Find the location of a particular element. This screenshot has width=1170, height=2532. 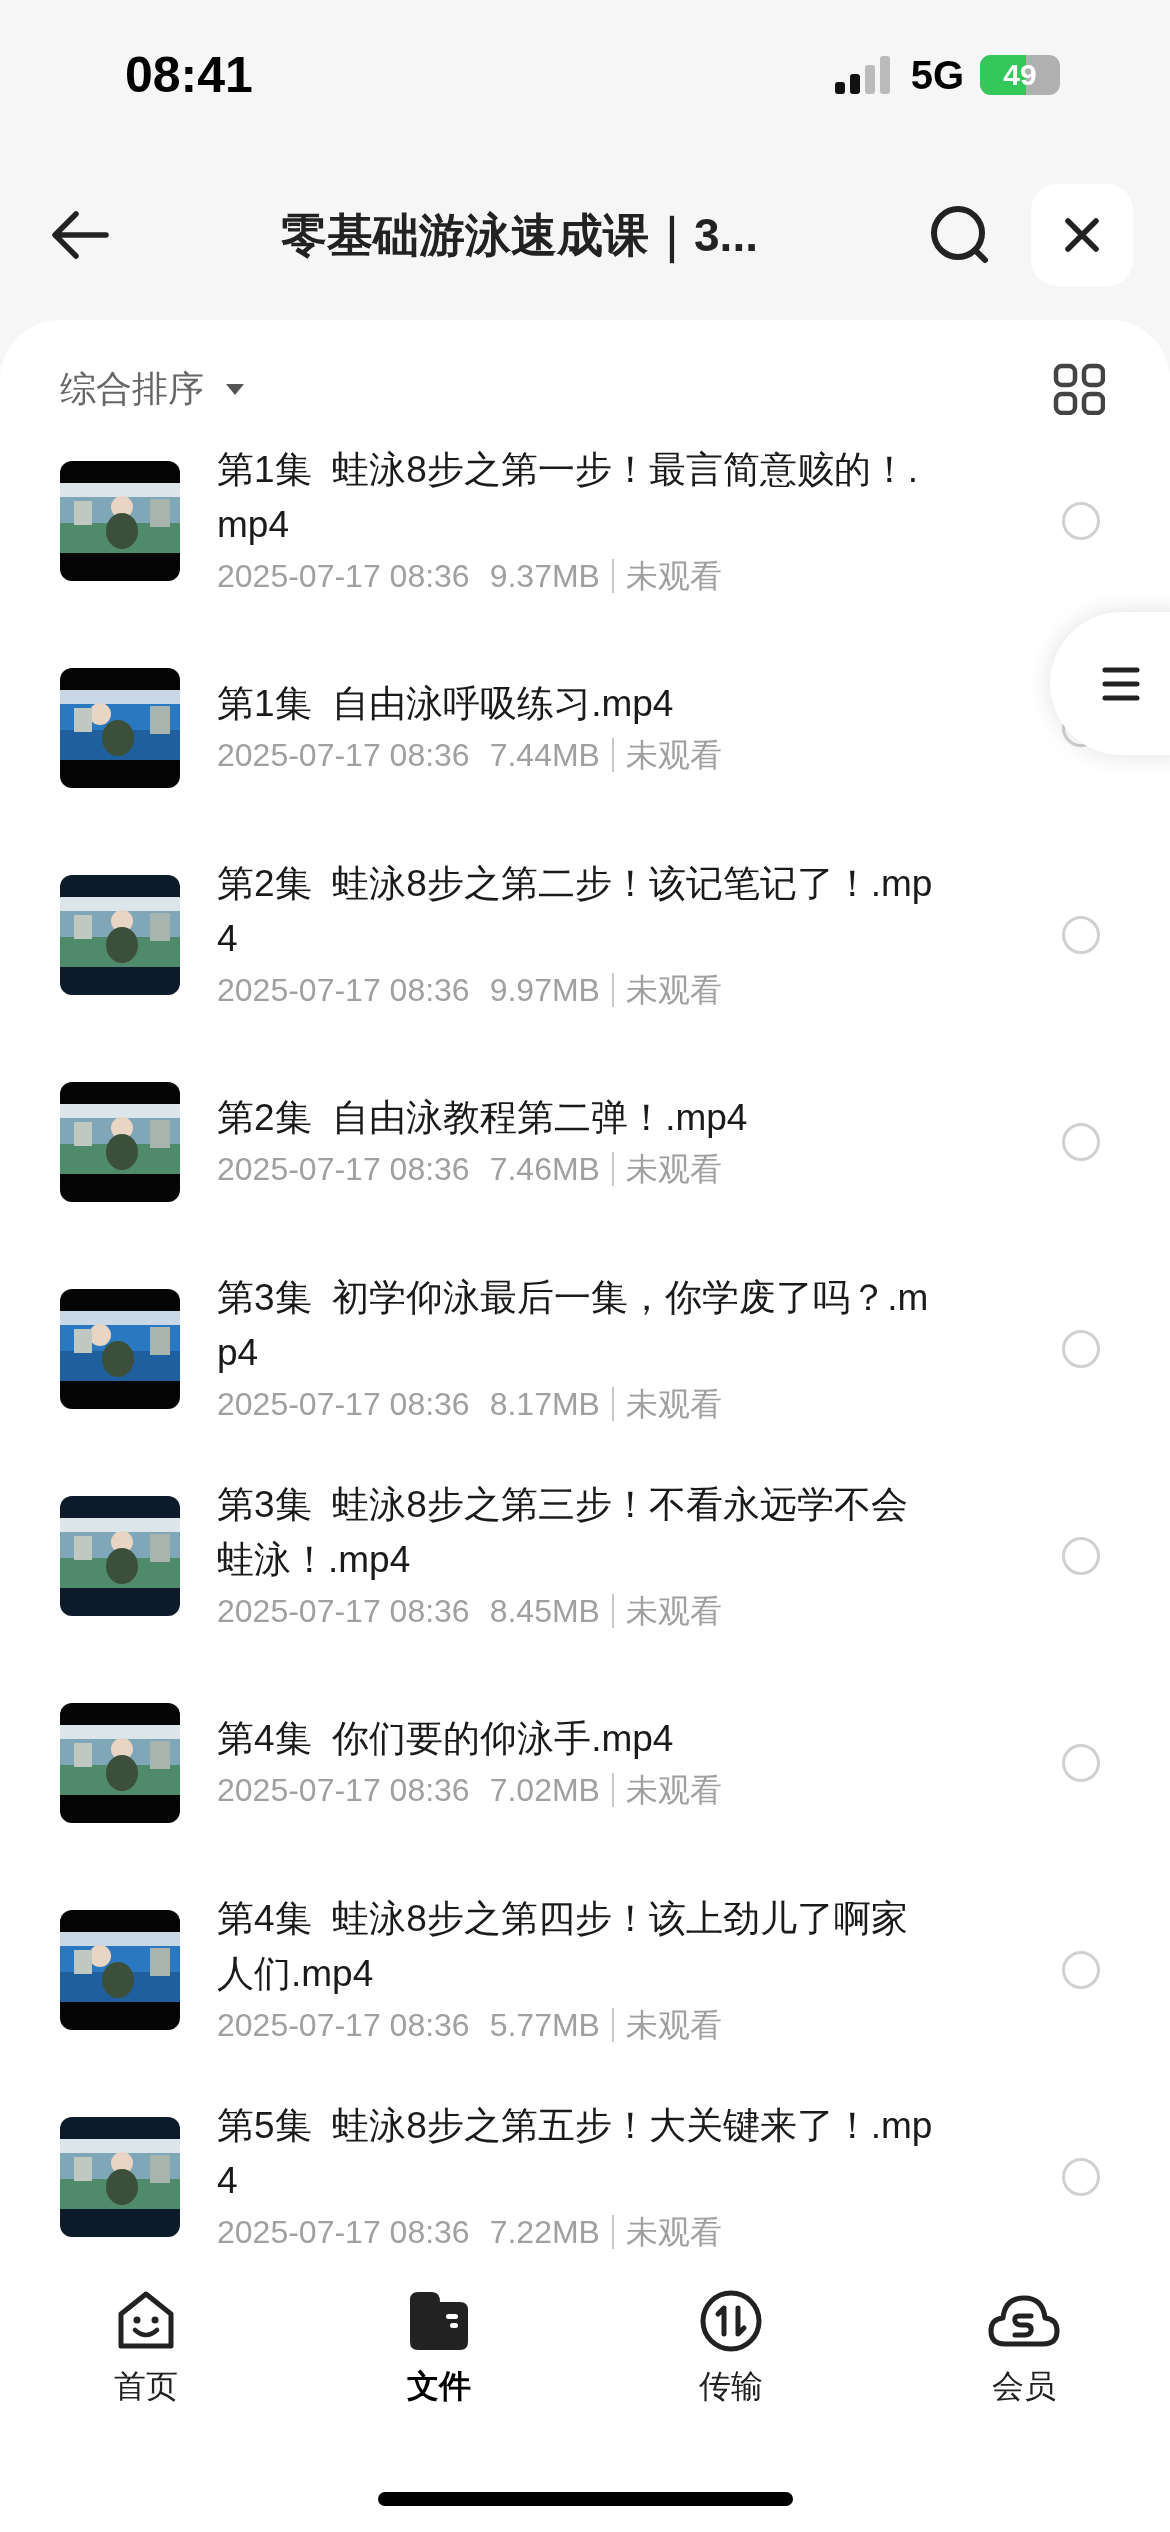

file-name: 第2集 蛙泳8步之第二步！该记笔记了！.mp4 is located at coordinates (575, 911).